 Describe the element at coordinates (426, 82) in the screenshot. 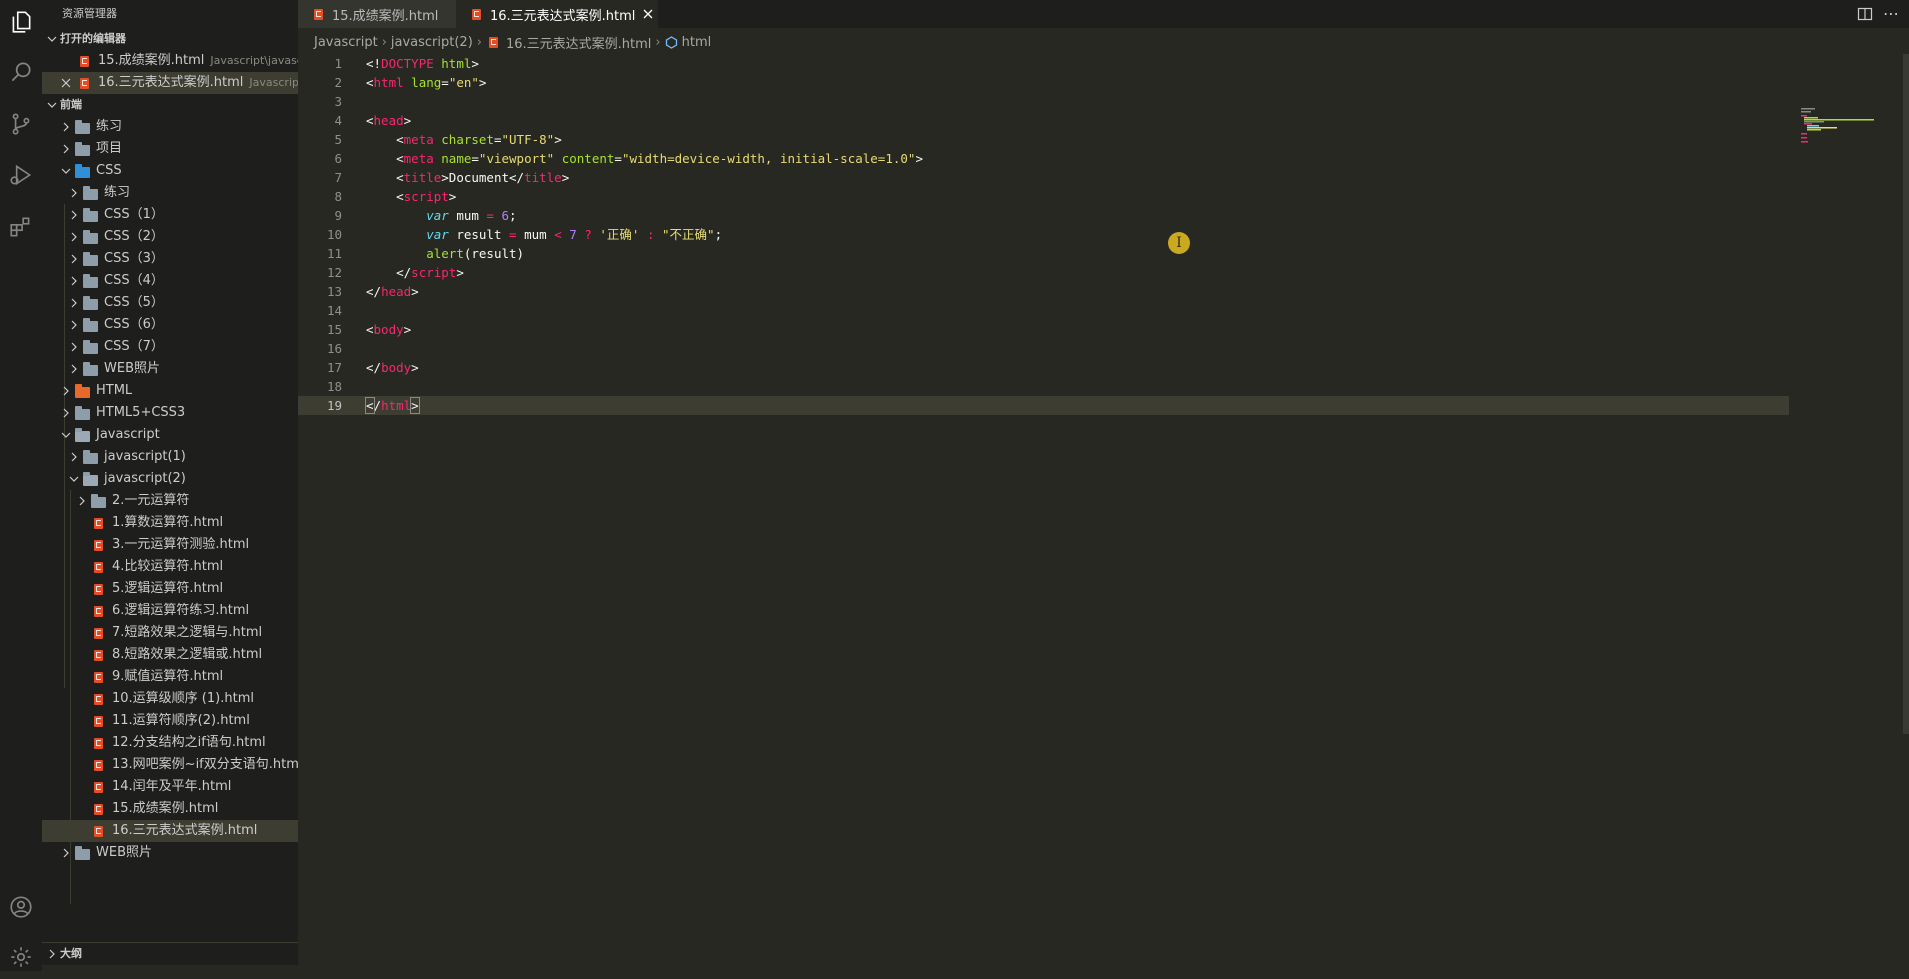

I see `line-code: <html lang="en">` at that location.